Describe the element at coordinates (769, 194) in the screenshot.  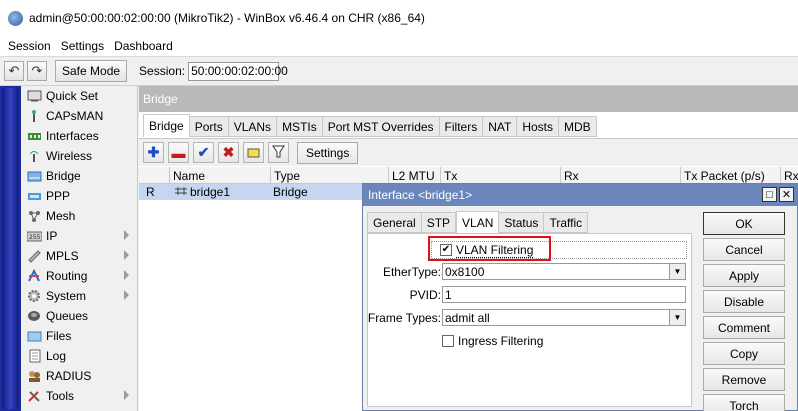
I see `maximize-button: □` at that location.